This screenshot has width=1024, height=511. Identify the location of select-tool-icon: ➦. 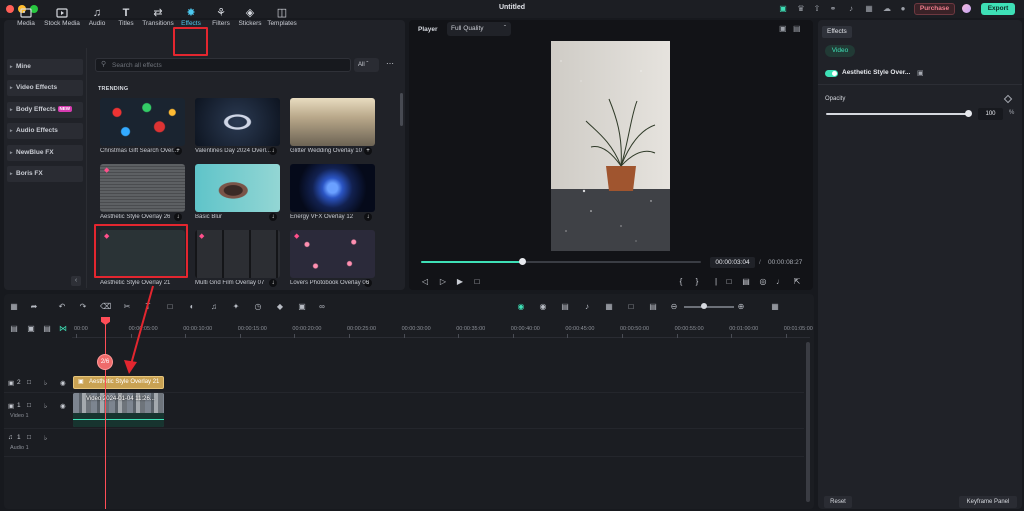
(34, 306).